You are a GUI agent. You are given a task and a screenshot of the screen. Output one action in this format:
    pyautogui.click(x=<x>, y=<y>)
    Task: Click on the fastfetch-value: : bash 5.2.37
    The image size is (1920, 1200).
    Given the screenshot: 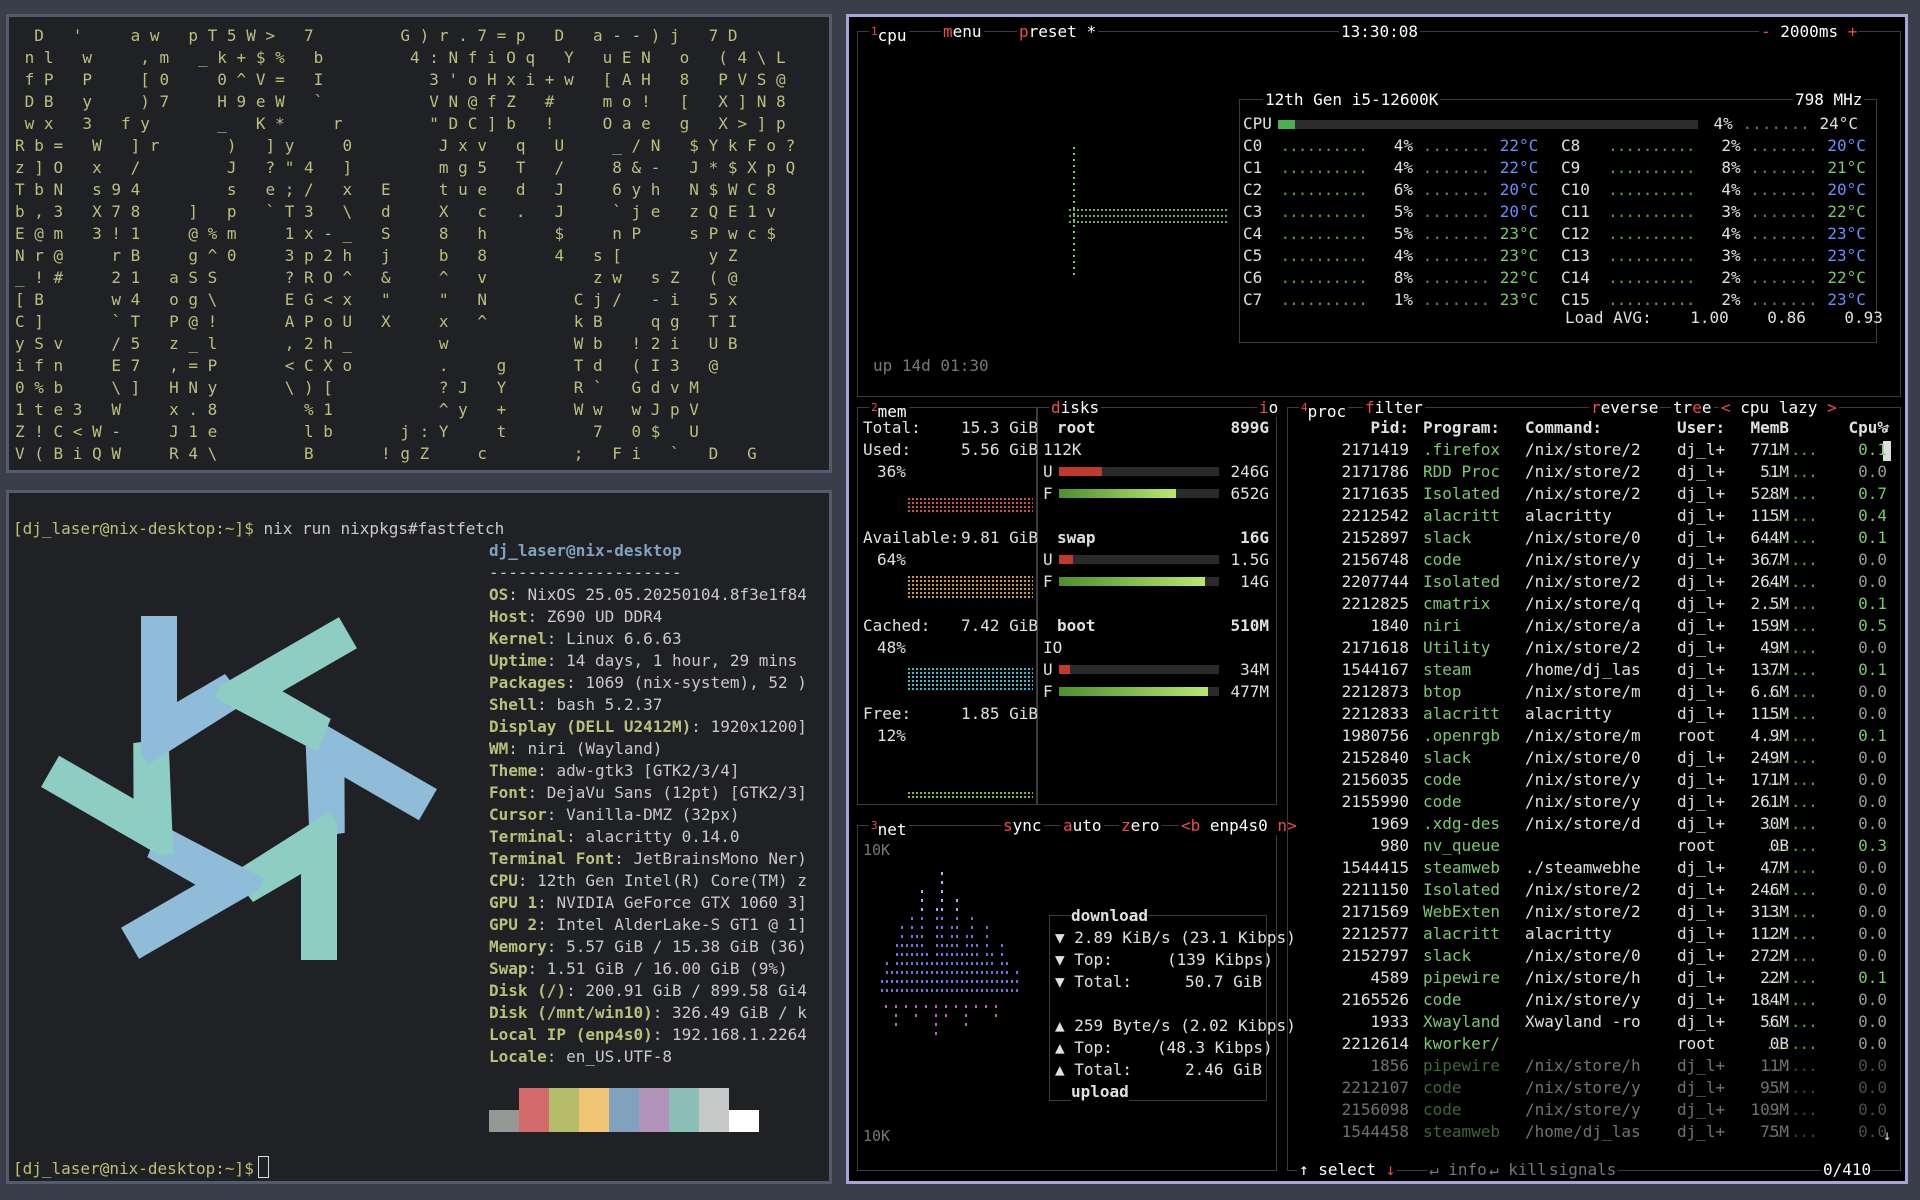 What is the action you would take?
    pyautogui.click(x=600, y=704)
    